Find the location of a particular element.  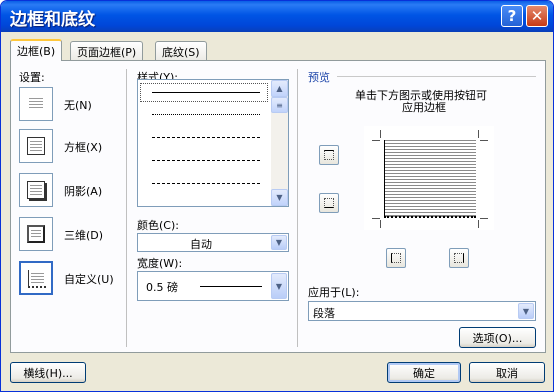

color-label: 颜色(C): is located at coordinates (158, 225).